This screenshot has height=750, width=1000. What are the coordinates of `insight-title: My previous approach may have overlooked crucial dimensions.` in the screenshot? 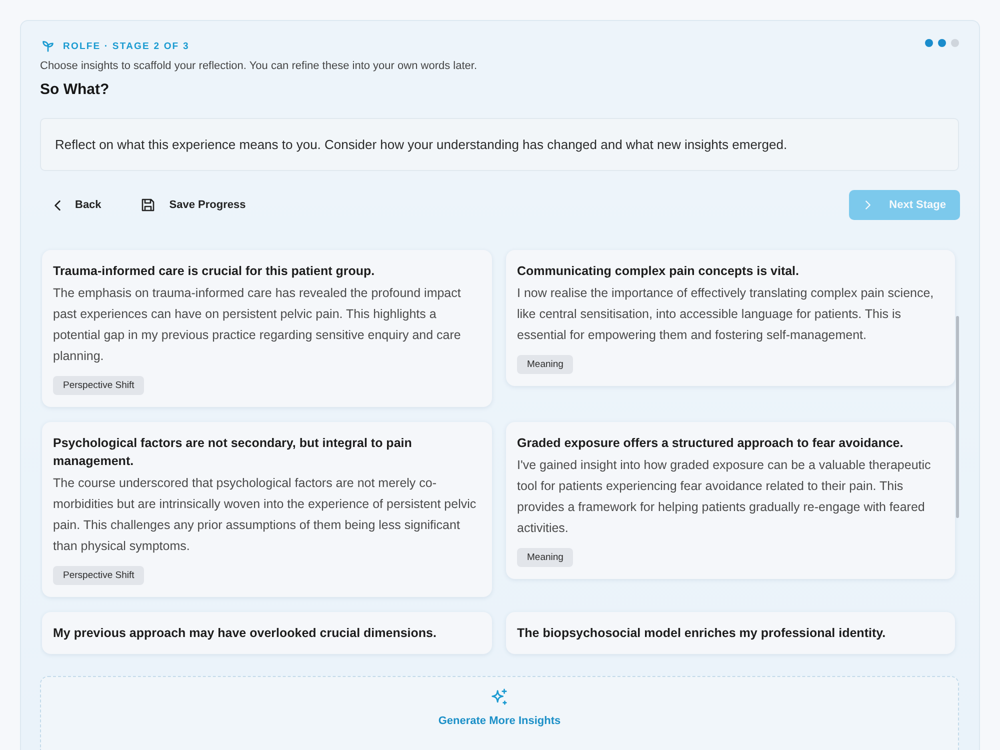 It's located at (244, 633).